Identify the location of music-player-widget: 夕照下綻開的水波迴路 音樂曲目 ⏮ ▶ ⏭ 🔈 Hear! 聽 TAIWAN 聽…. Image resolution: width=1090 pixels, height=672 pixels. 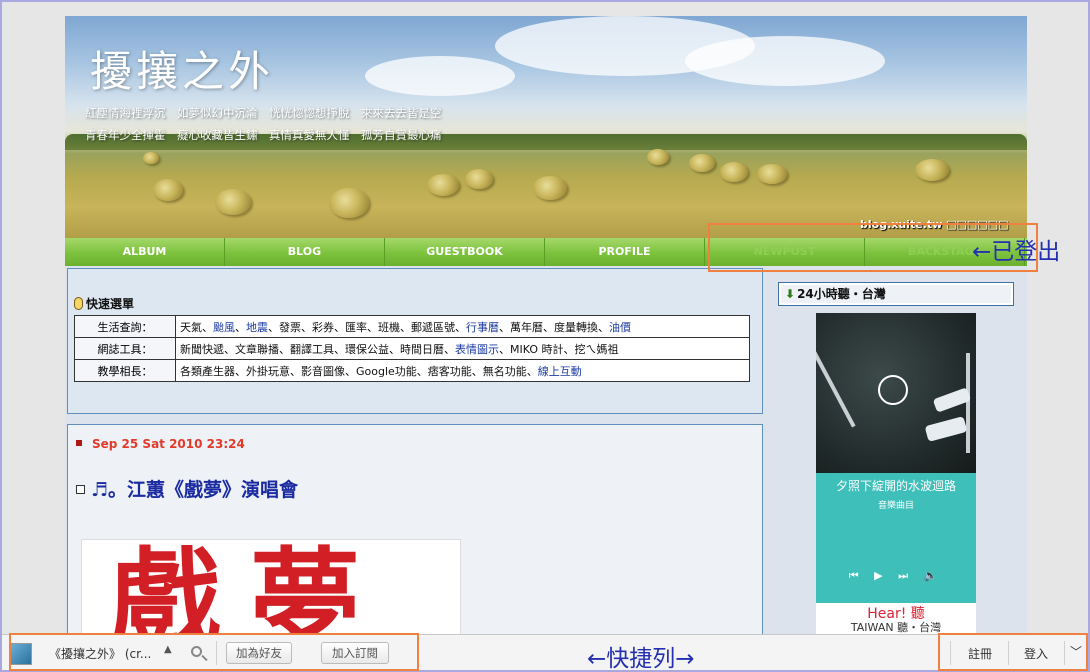
(896, 474).